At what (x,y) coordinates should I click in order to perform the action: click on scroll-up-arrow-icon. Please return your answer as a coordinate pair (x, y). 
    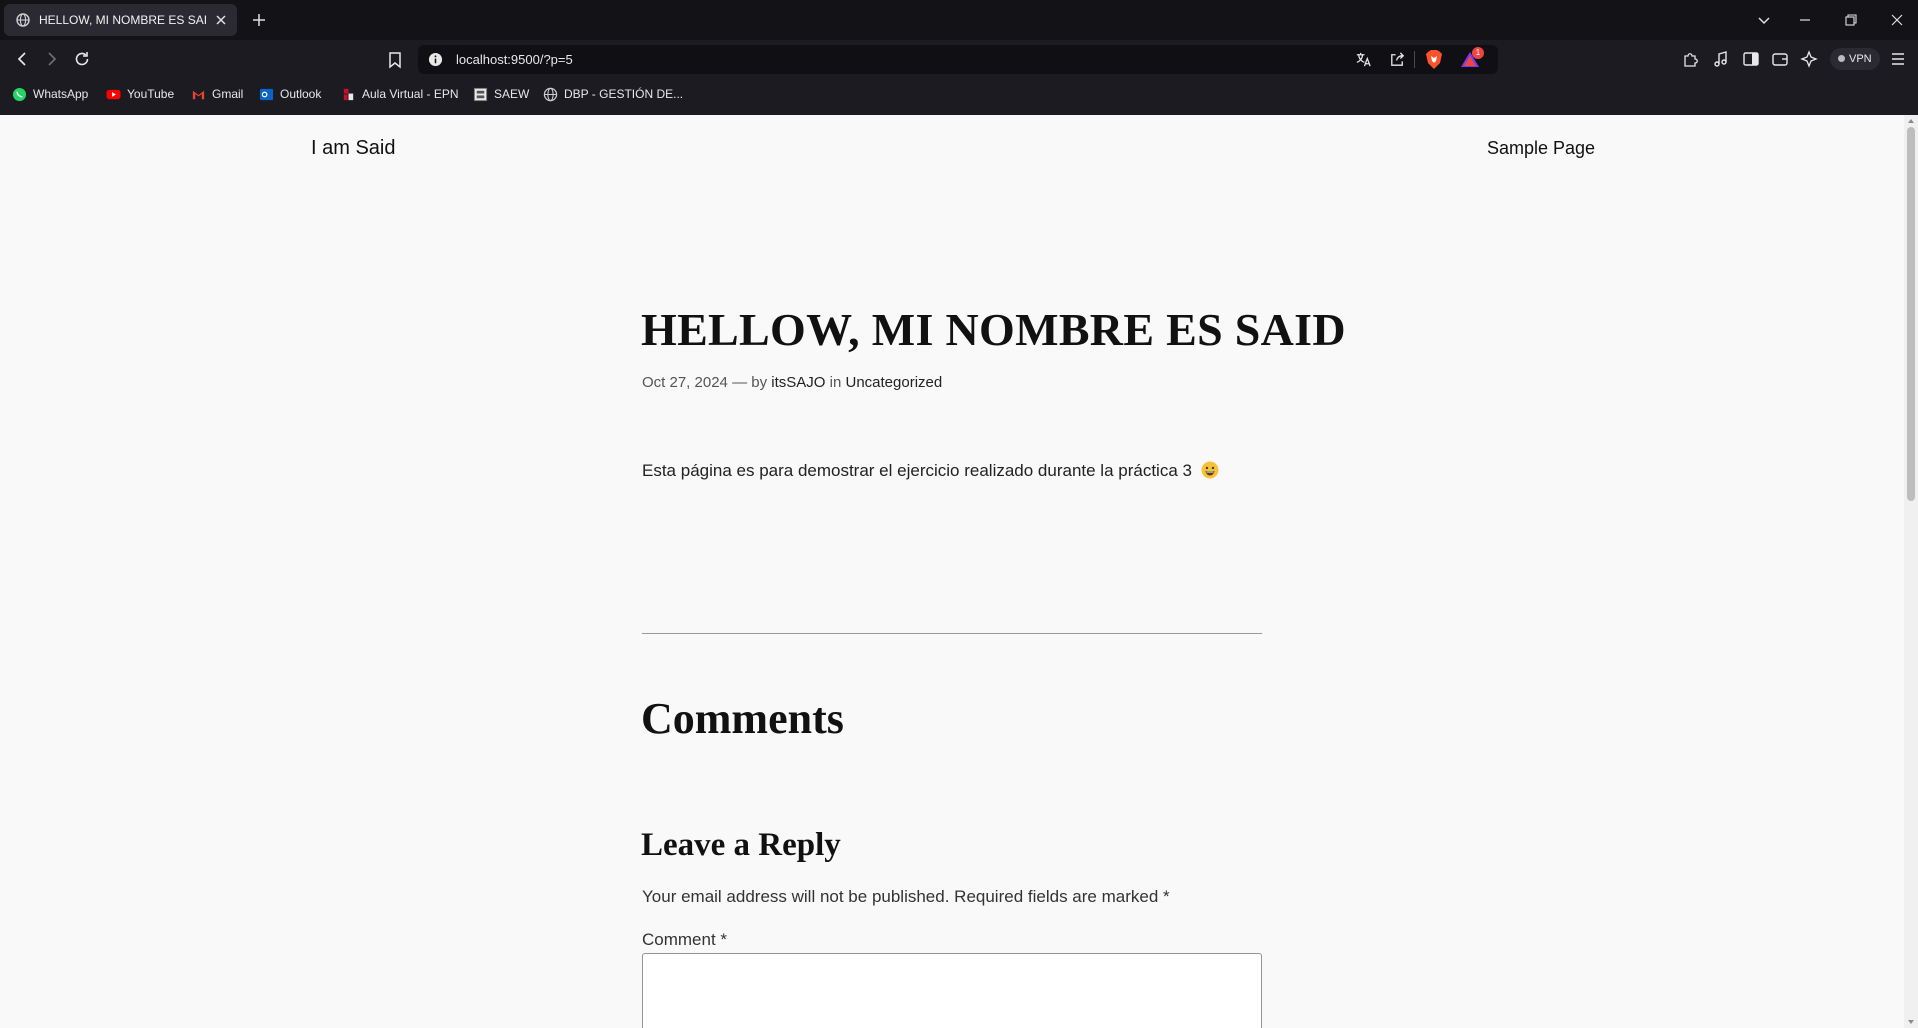
    Looking at the image, I should click on (1911, 121).